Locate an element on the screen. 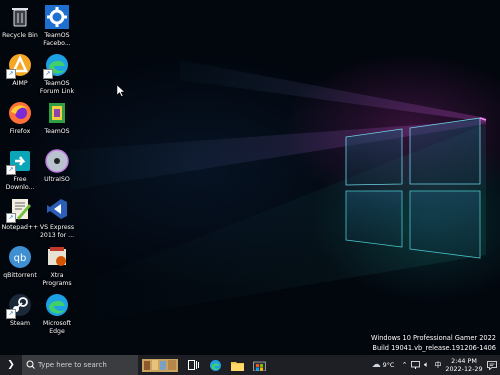 This screenshot has height=375, width=500. search-placeholder: Type here to search is located at coordinates (72, 365).